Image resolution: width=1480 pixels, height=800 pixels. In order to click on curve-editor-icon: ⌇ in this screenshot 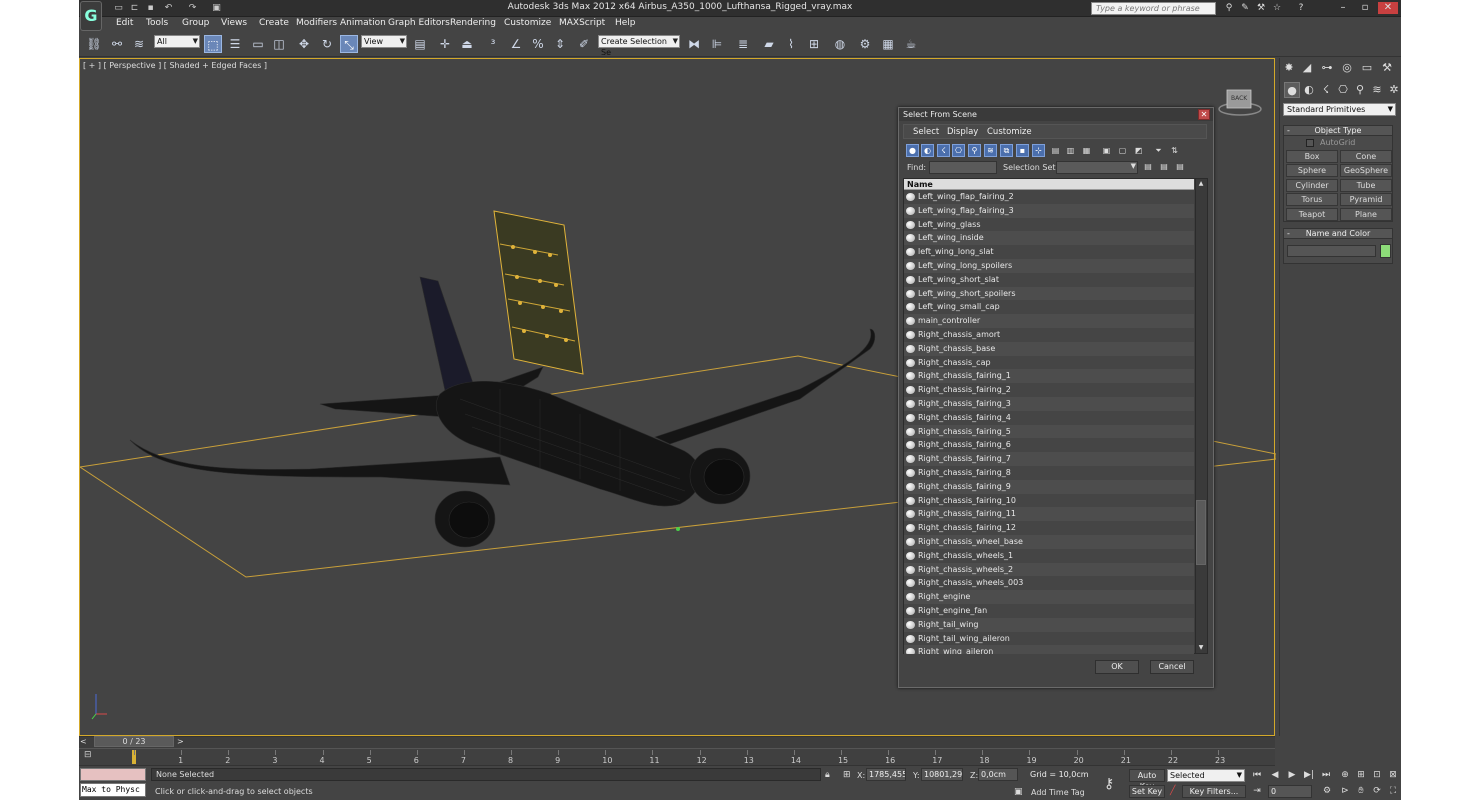, I will do `click(791, 44)`.